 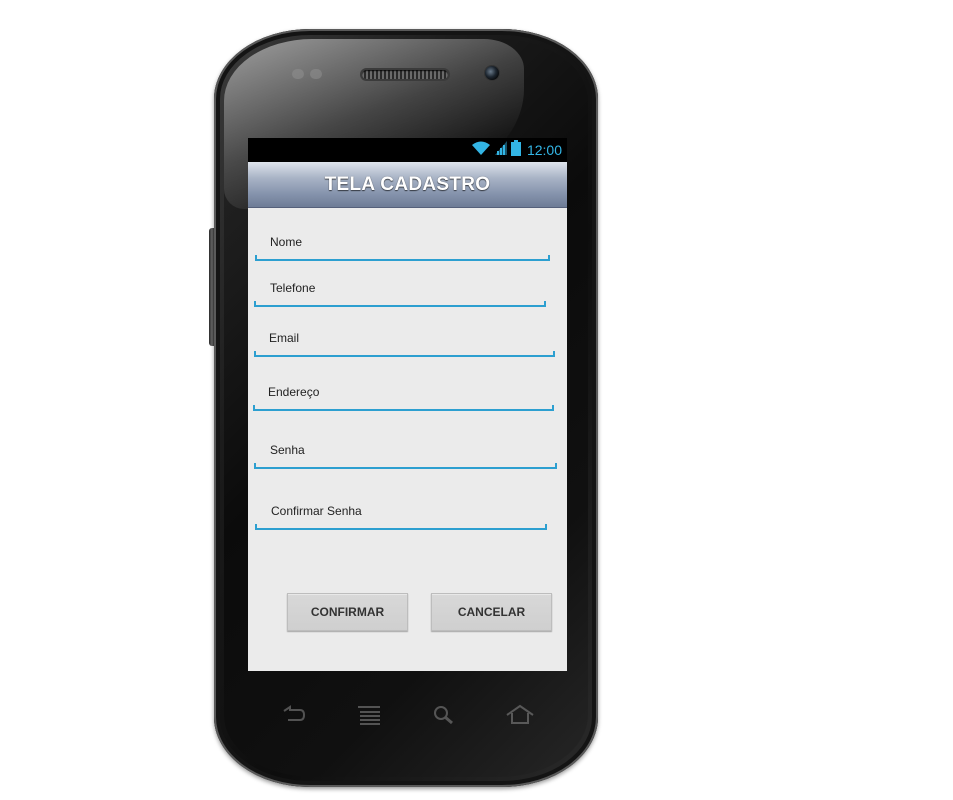 What do you see at coordinates (316, 511) in the screenshot?
I see `field-hint: Confirmar Senha` at bounding box center [316, 511].